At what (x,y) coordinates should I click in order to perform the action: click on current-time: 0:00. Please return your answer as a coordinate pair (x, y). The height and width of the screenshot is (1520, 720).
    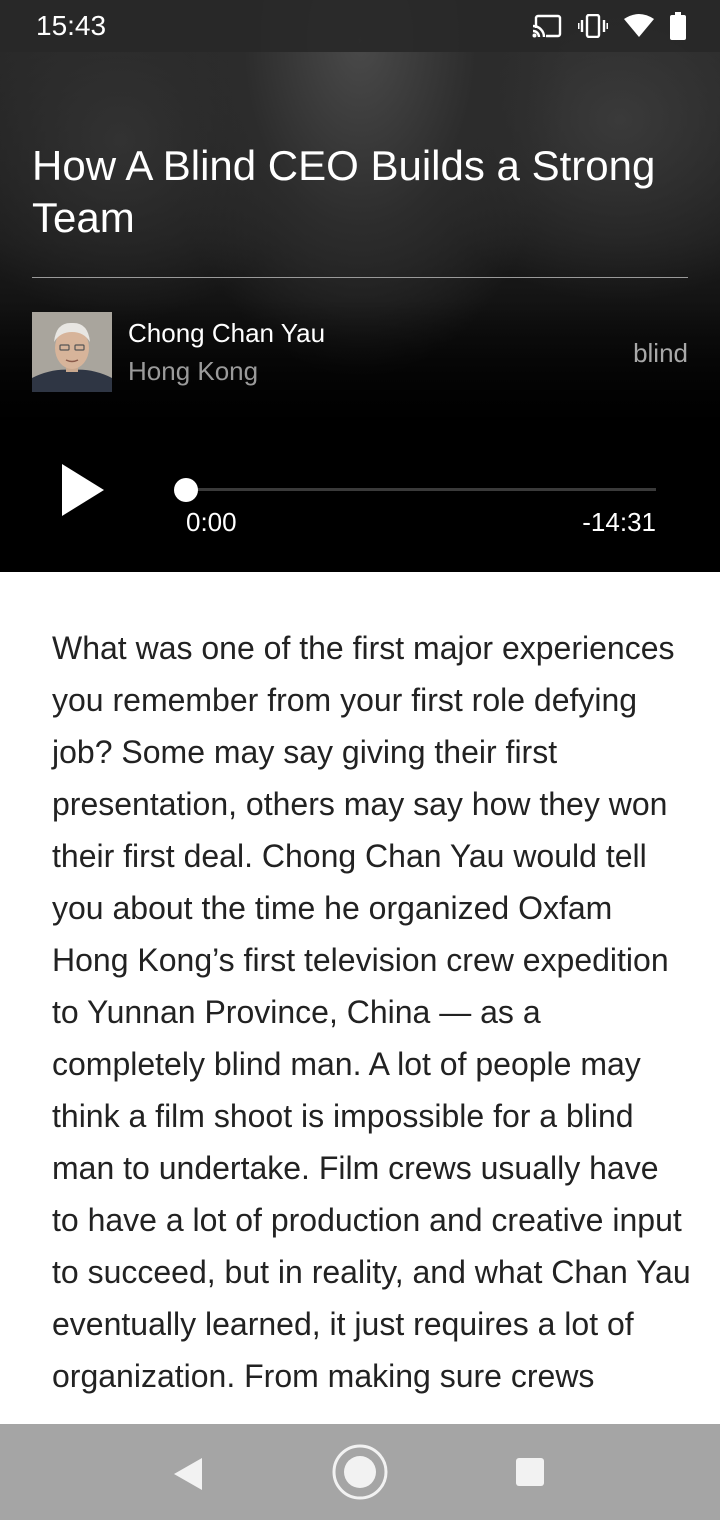
    Looking at the image, I should click on (211, 522).